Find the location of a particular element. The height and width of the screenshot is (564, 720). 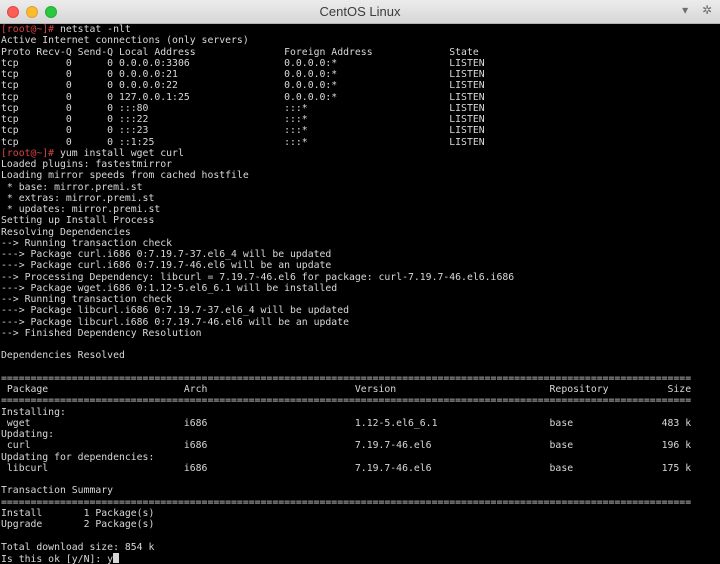

command-yum: yum install wget curl is located at coordinates (121, 153).